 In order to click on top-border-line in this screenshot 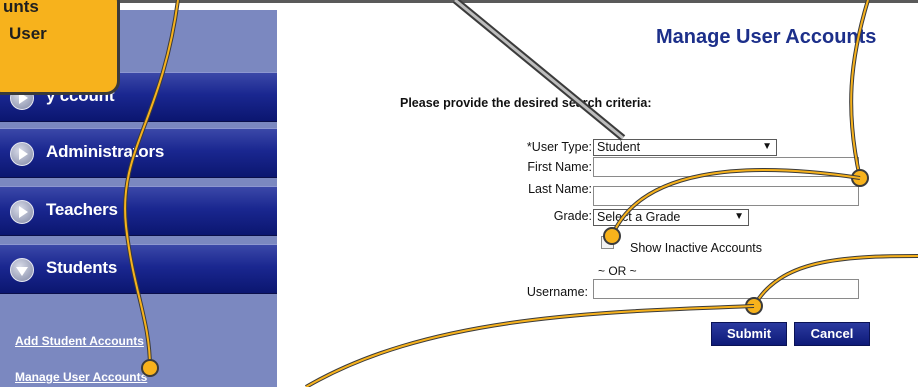, I will do `click(518, 1)`.